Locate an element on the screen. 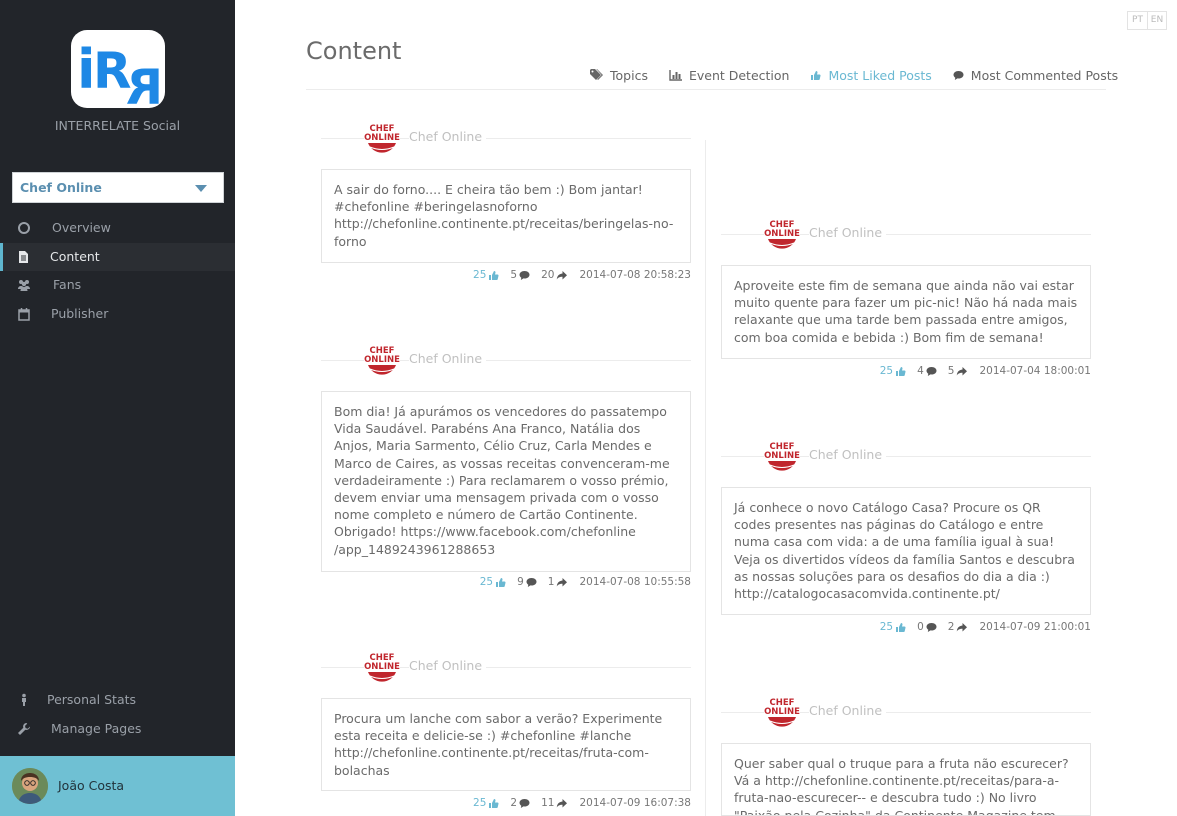  sidebar-item-label: Overview is located at coordinates (81, 227).